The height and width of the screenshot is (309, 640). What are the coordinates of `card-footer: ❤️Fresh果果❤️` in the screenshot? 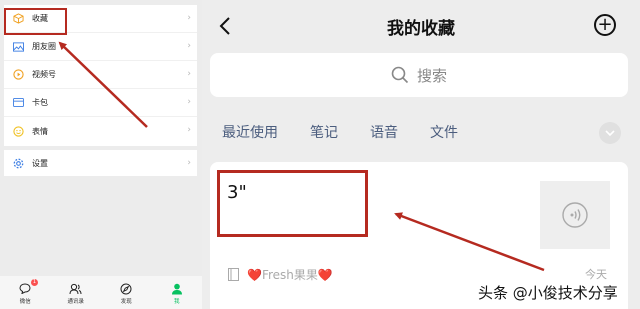 It's located at (280, 274).